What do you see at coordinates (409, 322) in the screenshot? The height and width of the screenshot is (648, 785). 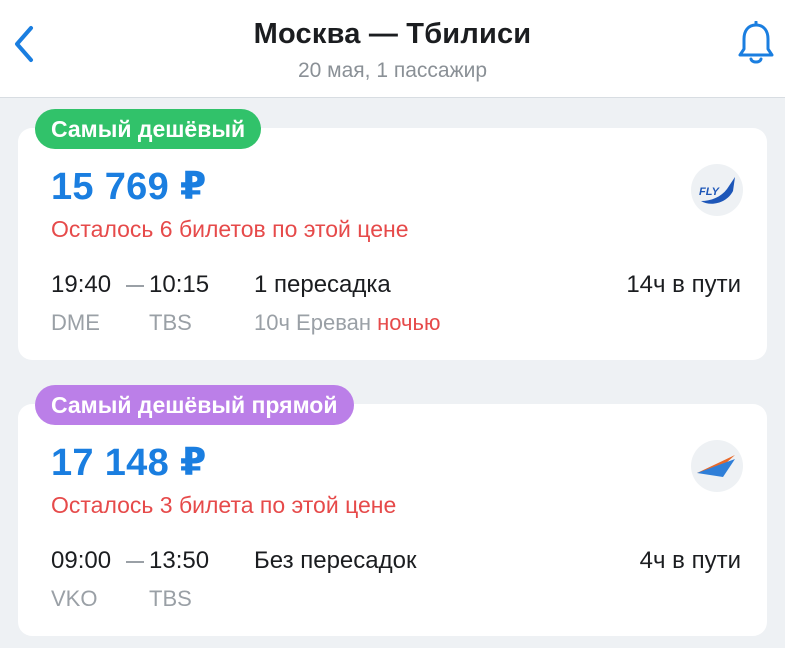 I see `layover-night-note: ночью` at bounding box center [409, 322].